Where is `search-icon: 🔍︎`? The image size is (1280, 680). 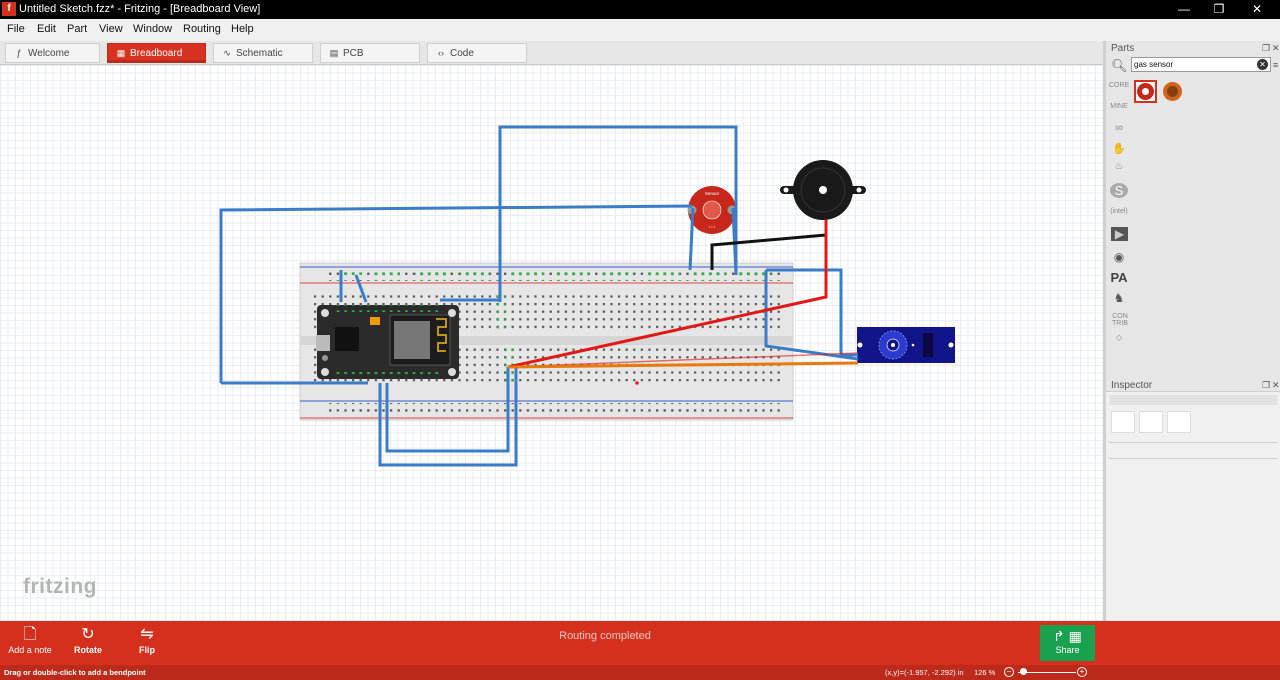
search-icon: 🔍︎ is located at coordinates (1119, 66).